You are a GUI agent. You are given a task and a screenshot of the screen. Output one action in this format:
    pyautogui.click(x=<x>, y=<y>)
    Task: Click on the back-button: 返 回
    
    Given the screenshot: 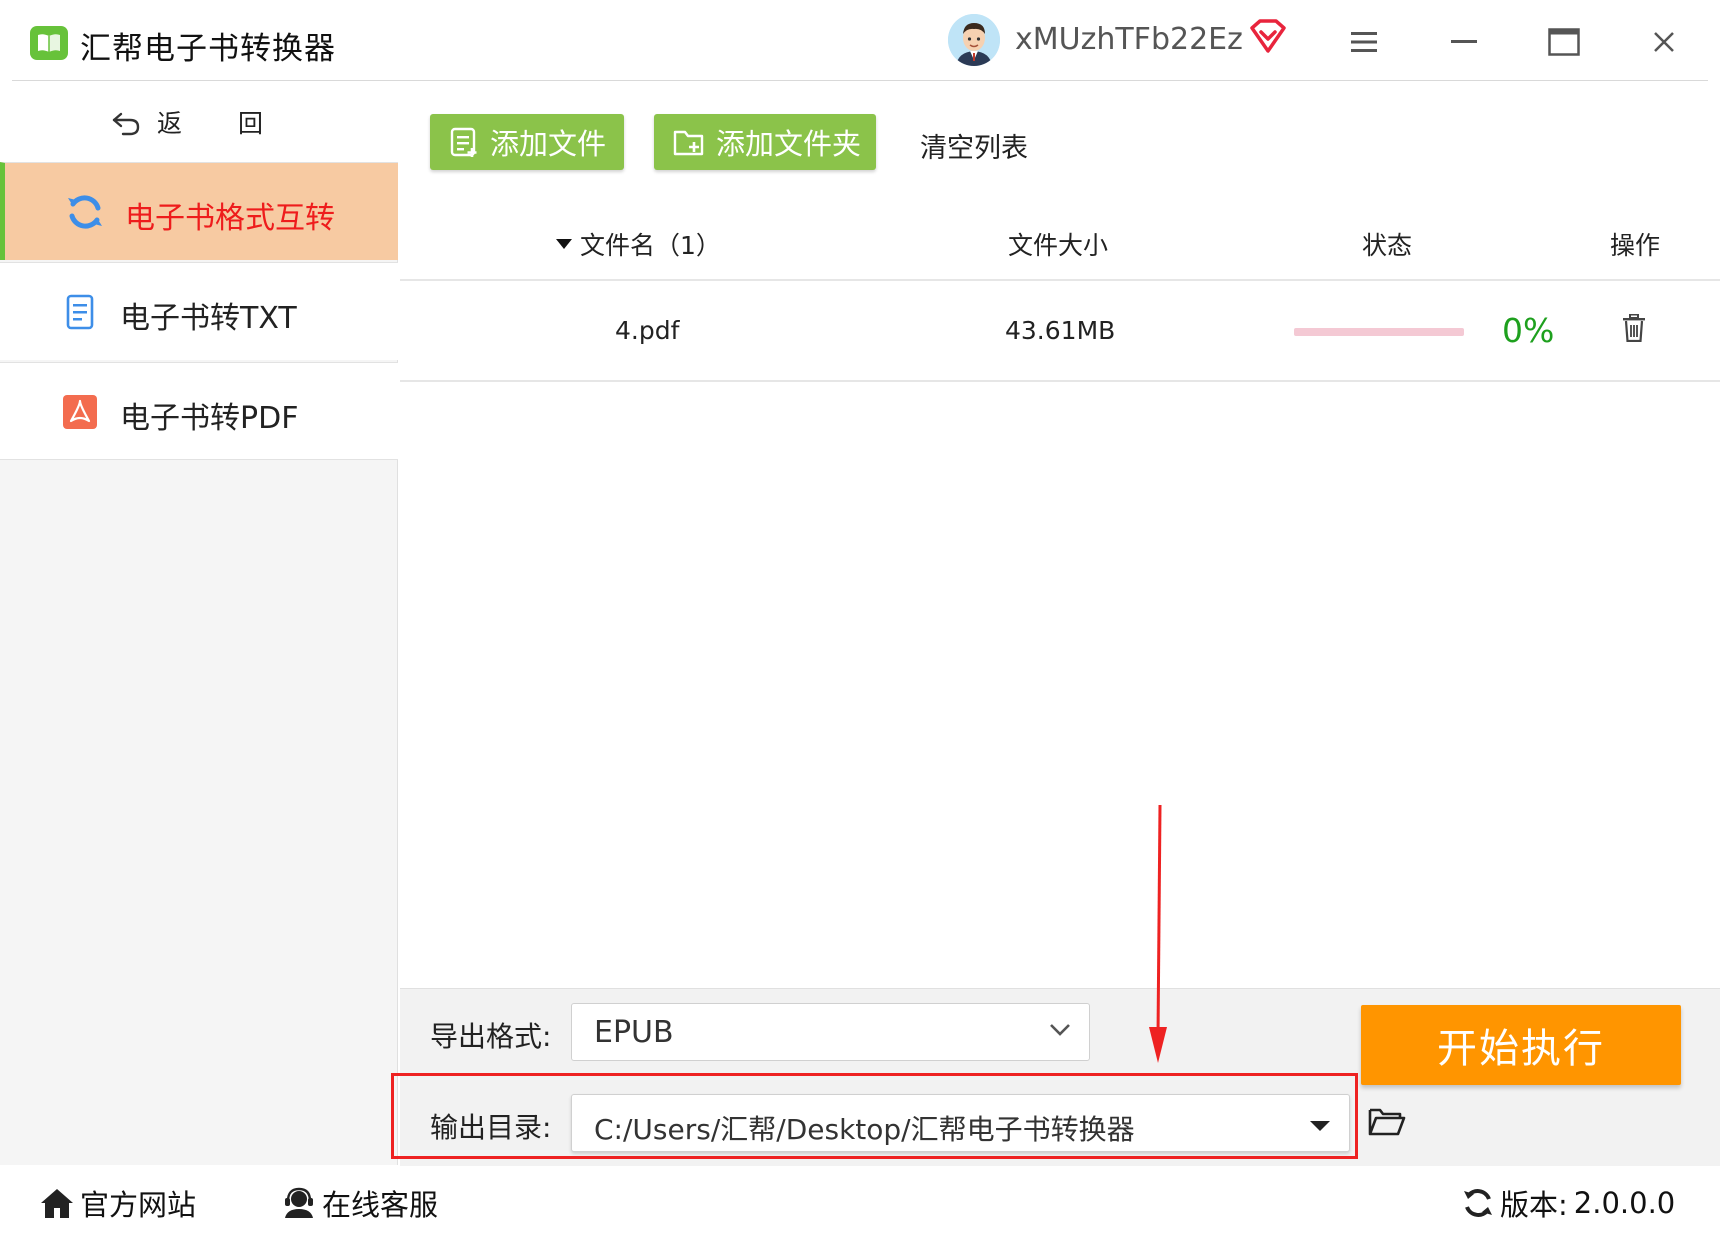 What is the action you would take?
    pyautogui.click(x=199, y=122)
    